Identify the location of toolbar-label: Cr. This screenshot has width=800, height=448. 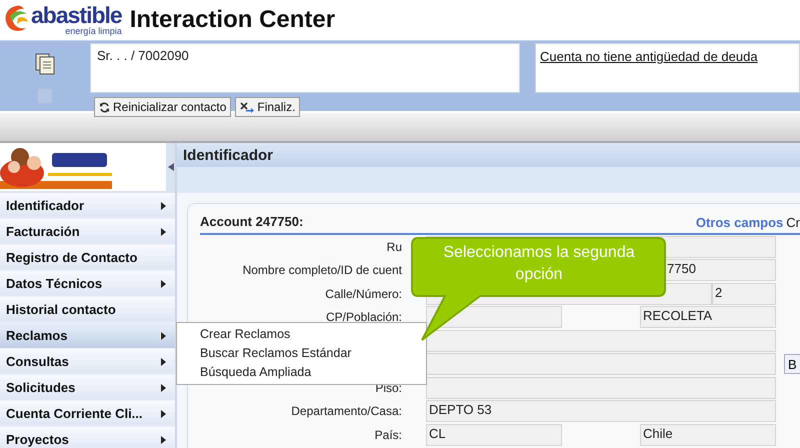
(793, 222).